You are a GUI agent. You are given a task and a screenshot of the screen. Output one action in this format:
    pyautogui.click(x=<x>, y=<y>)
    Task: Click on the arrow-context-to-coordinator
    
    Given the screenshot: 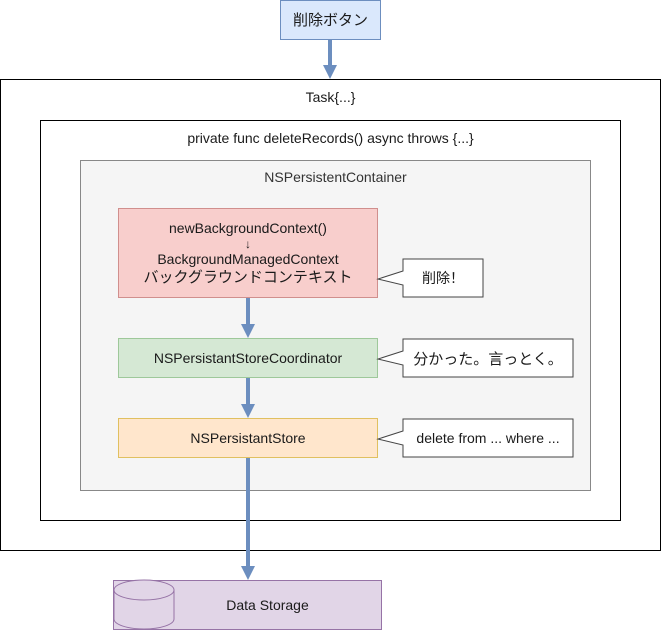 What is the action you would take?
    pyautogui.click(x=248, y=318)
    